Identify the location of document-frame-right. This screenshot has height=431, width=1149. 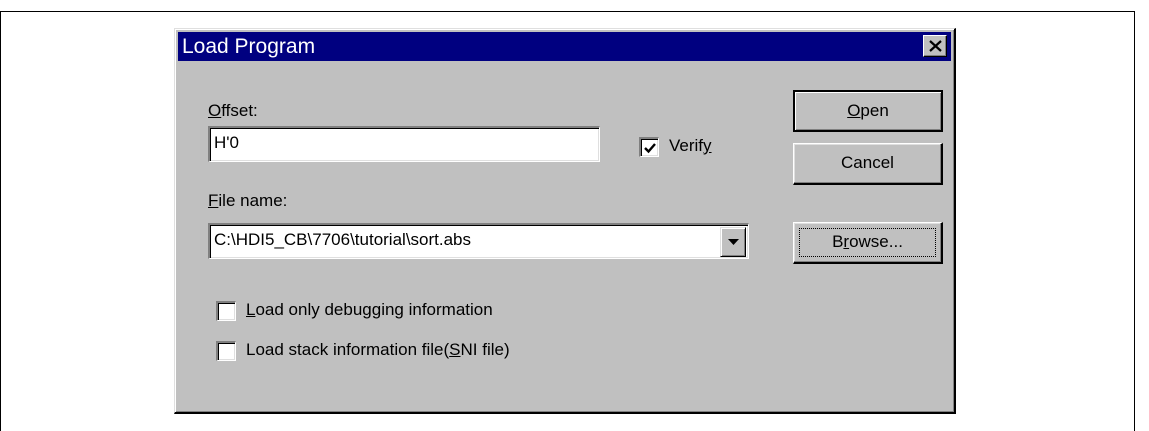
(1134, 221).